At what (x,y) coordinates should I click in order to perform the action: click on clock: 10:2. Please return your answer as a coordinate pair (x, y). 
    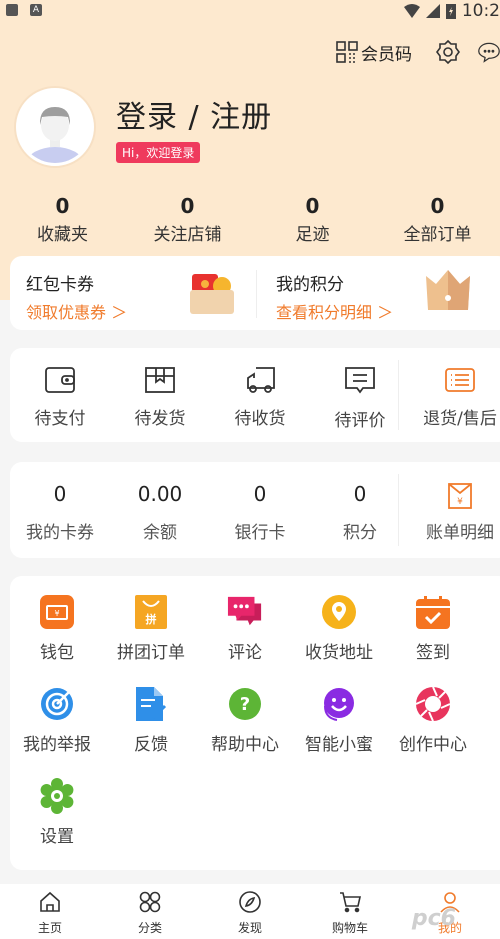
    Looking at the image, I should click on (480, 11).